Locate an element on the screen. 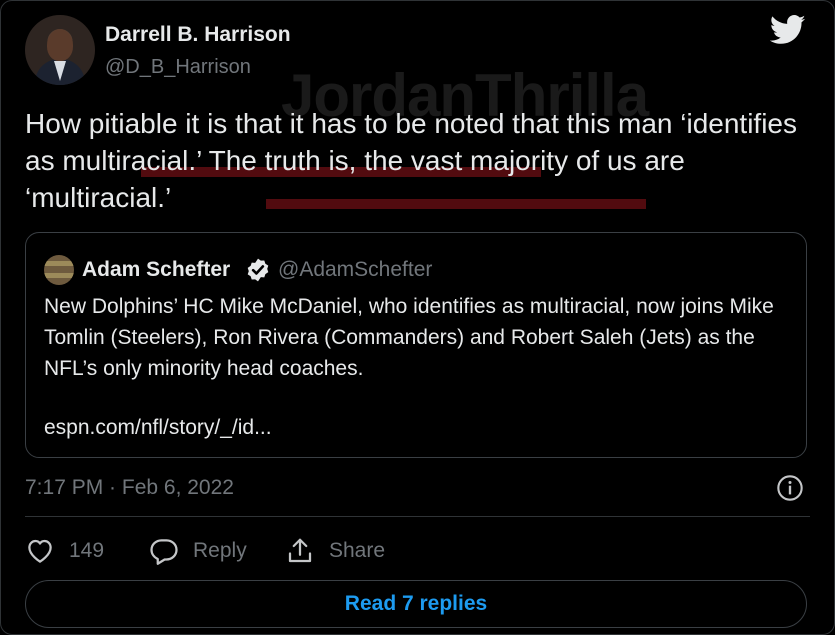 The height and width of the screenshot is (635, 835). tweet-header: Darrell B. Harrison @D_B_Harrison is located at coordinates (417, 51).